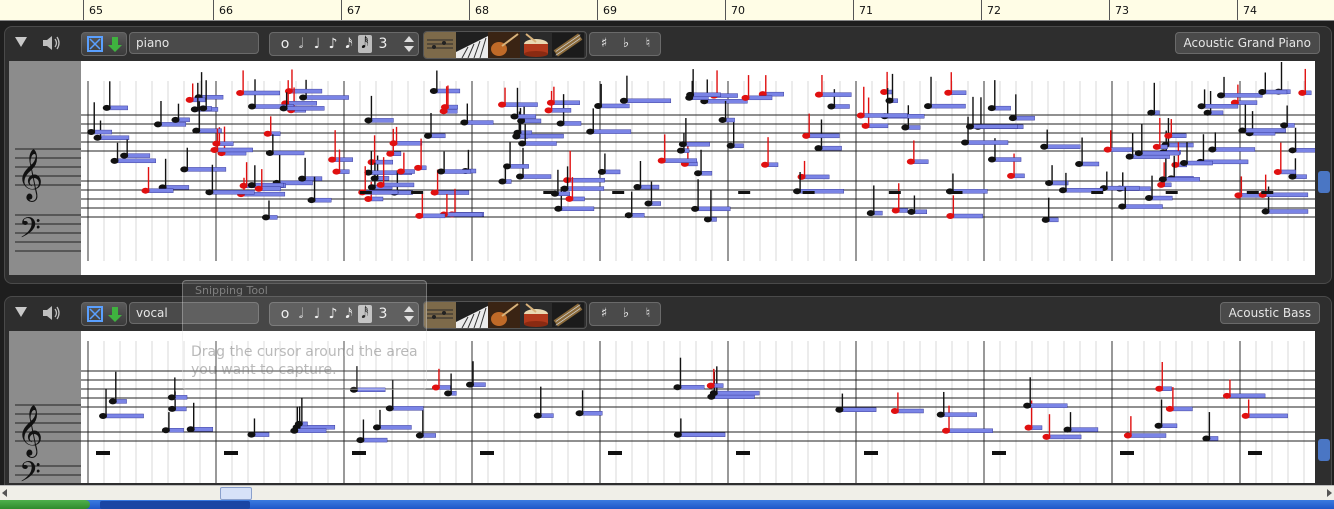 This screenshot has width=1334, height=509. I want to click on measure-label: 72, so click(1048, 10).